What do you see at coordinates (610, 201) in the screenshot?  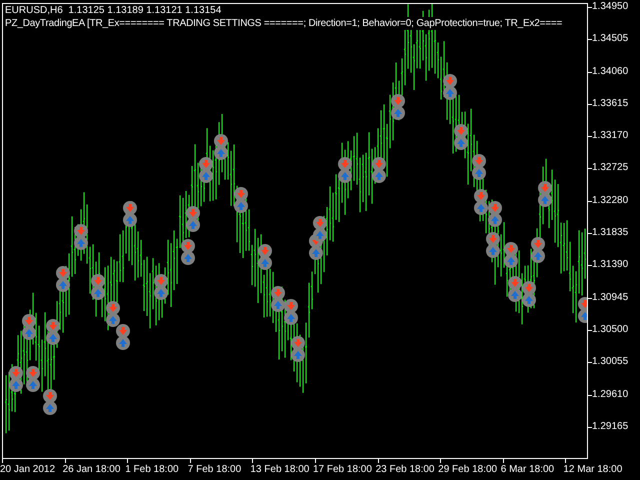 I see `price-label: 1.32280` at bounding box center [610, 201].